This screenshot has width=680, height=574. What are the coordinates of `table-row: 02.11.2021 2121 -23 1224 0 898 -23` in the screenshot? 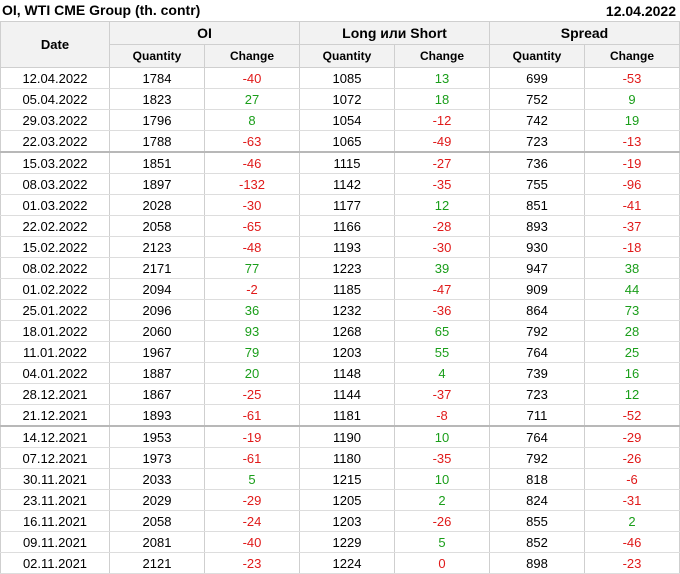 It's located at (340, 563).